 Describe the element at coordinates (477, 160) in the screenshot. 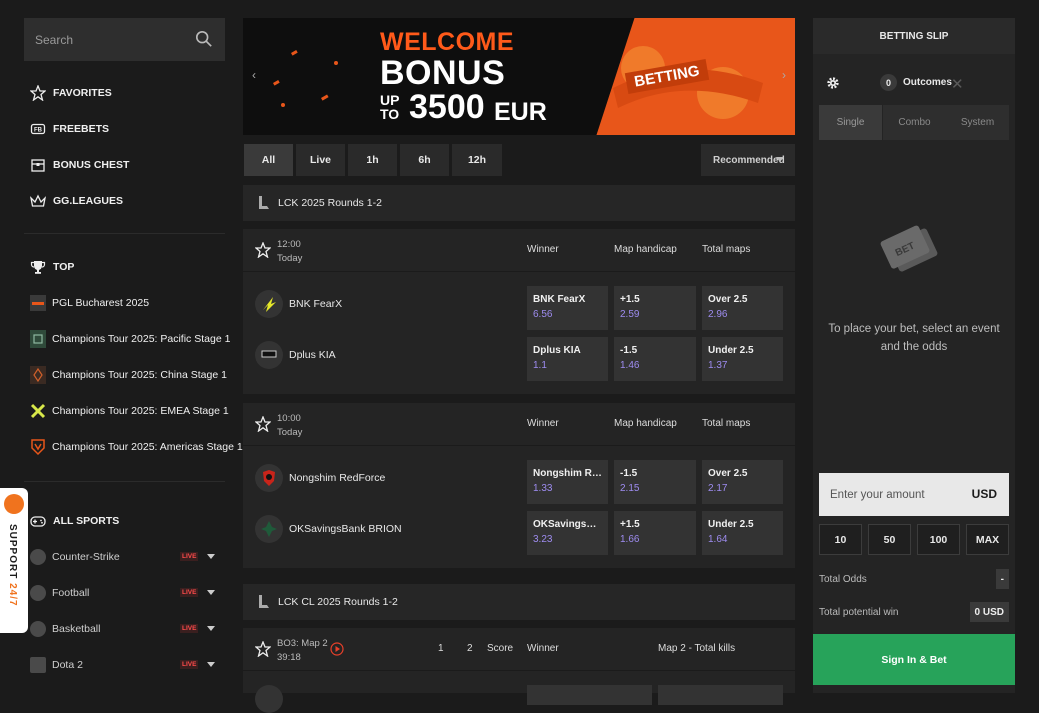

I see `filter-tab-12h: 12h` at that location.